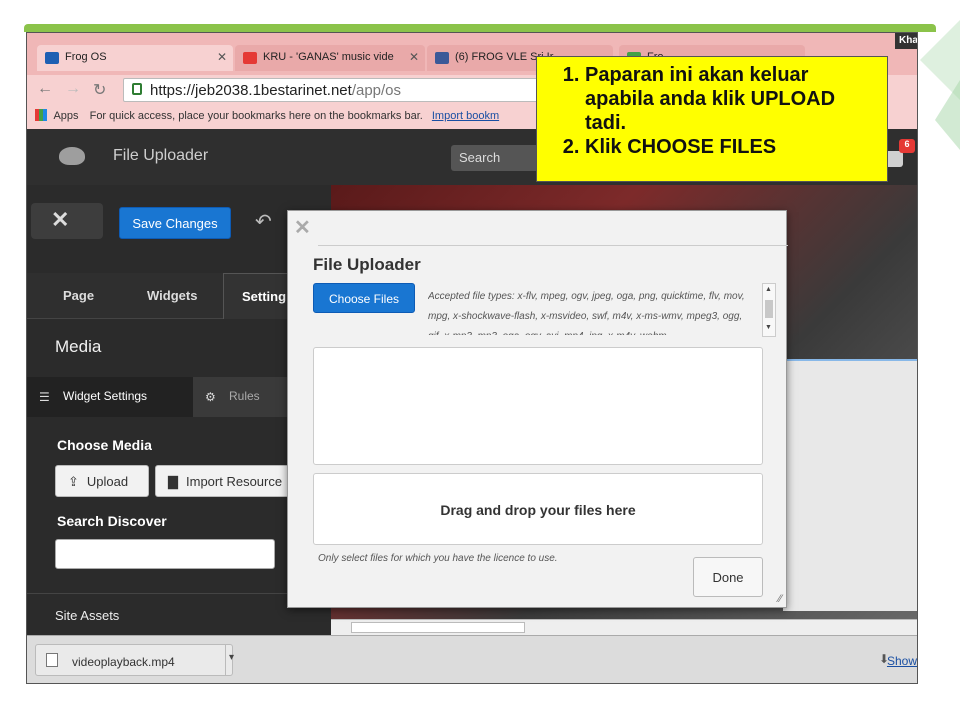 This screenshot has height=720, width=960. Describe the element at coordinates (78, 346) in the screenshot. I see `section-title: Media` at that location.